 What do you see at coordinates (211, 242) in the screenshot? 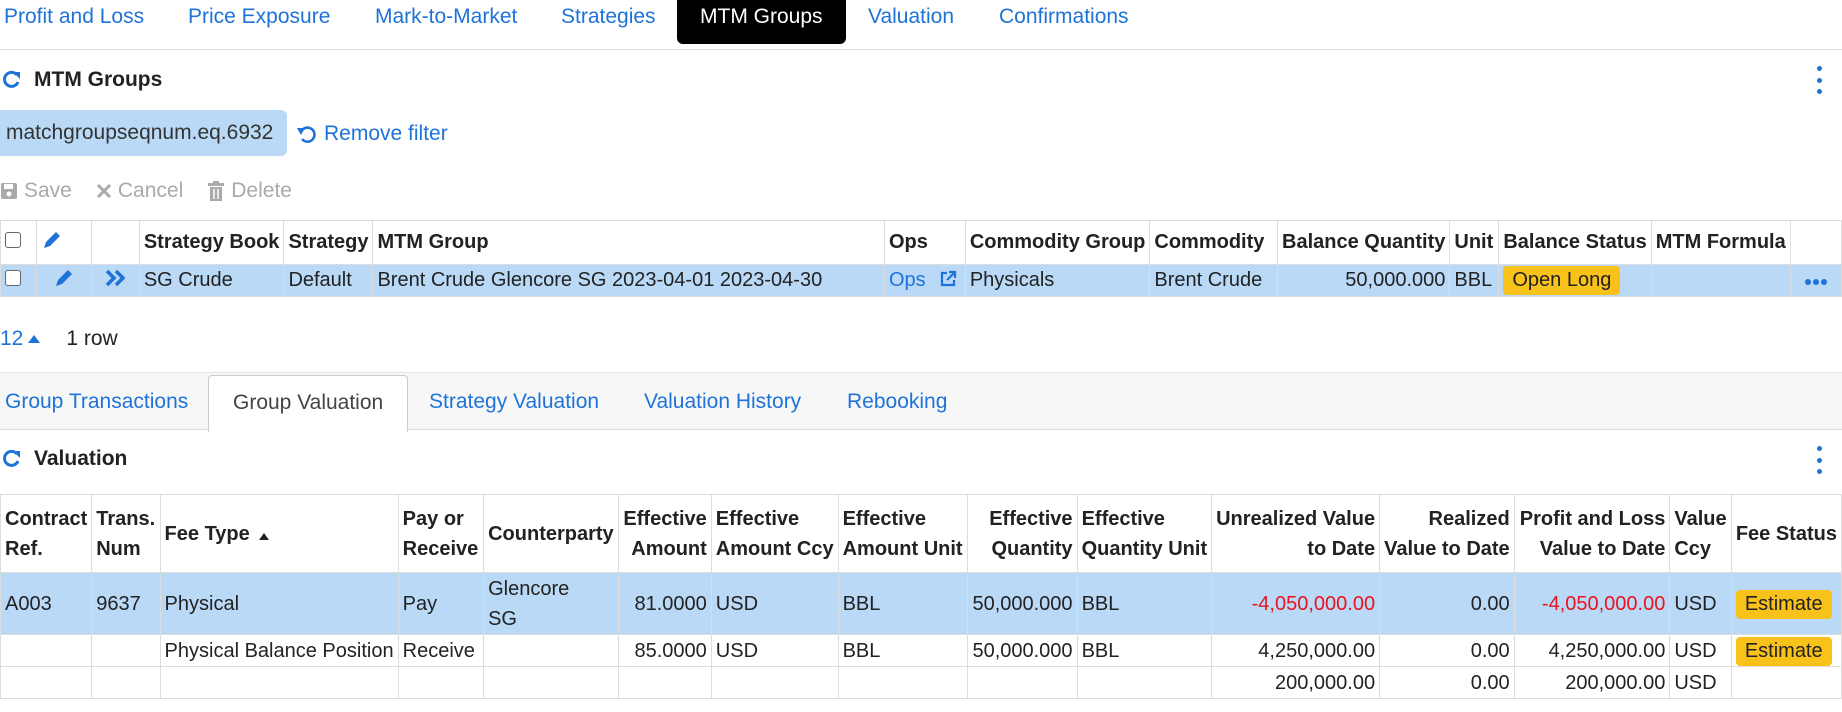
I see `col-strategy-book: Strategy Book` at bounding box center [211, 242].